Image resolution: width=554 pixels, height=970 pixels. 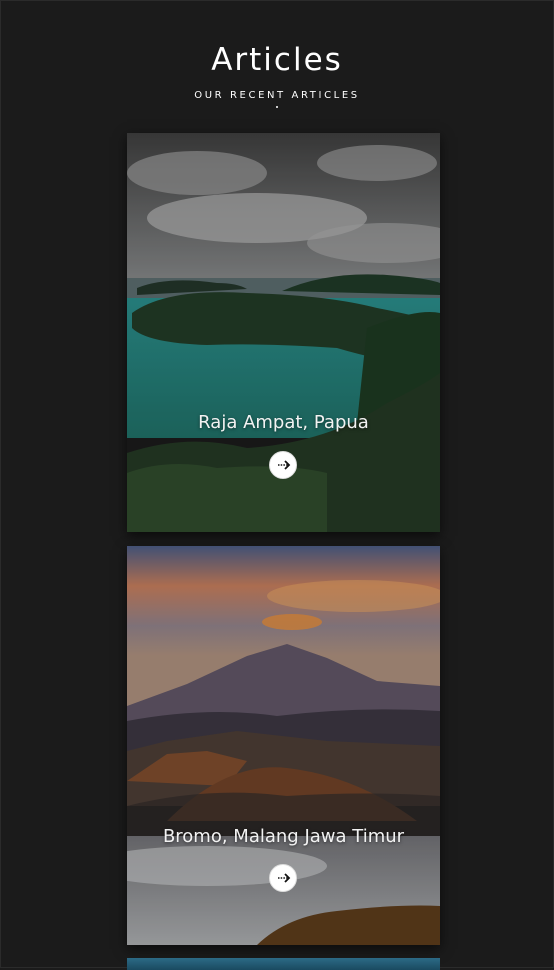 I want to click on section-header: Articles OUR RECENT ARTICLES, so click(x=277, y=74).